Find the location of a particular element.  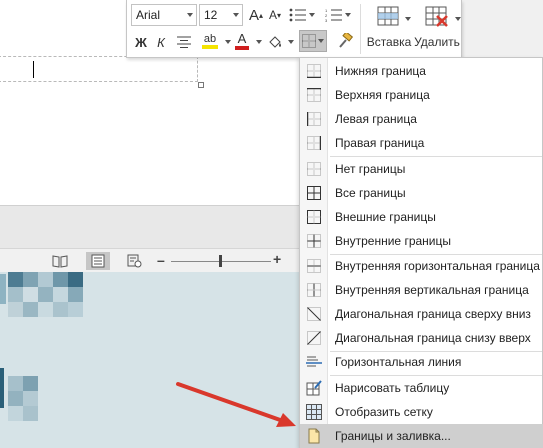

italic-icon: К is located at coordinates (161, 42).